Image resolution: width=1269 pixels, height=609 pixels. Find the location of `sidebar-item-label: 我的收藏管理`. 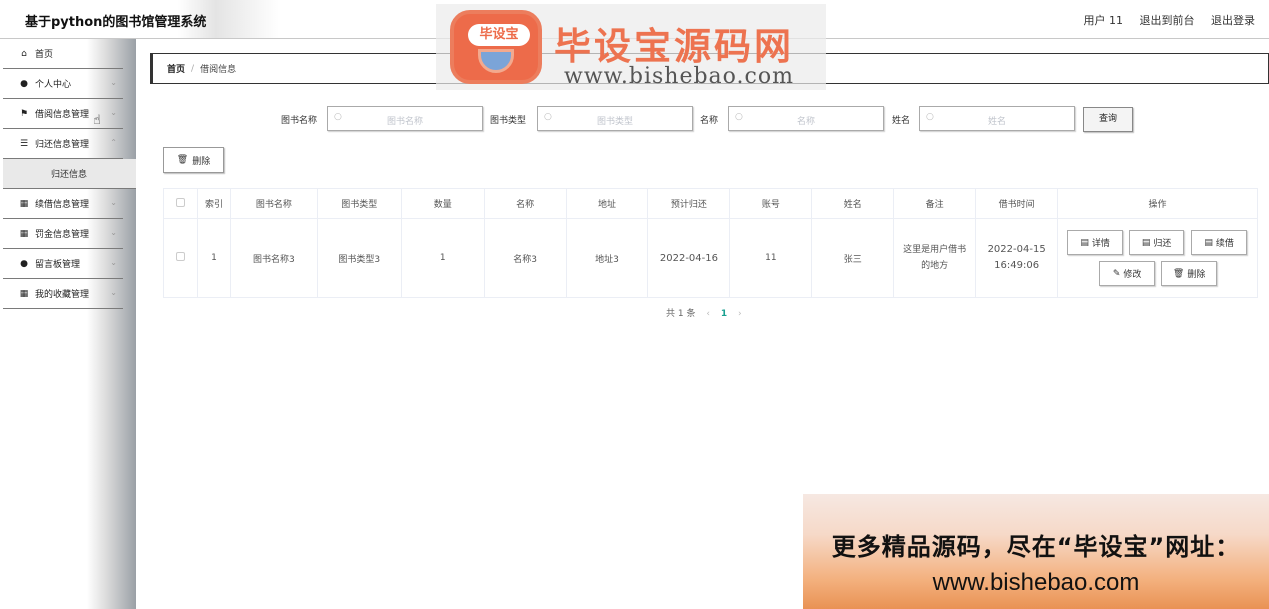

sidebar-item-label: 我的收藏管理 is located at coordinates (62, 295).